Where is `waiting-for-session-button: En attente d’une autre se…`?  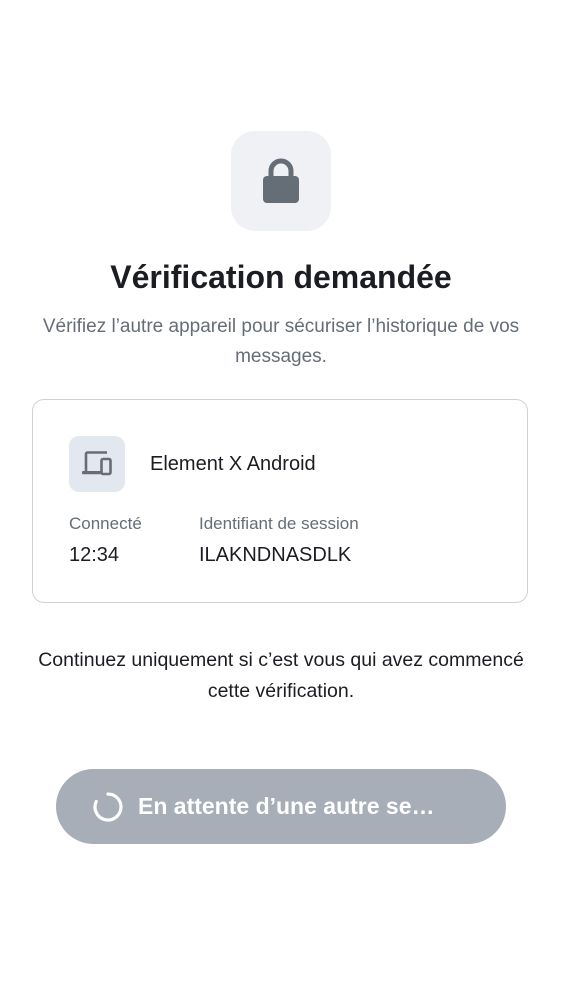 waiting-for-session-button: En attente d’une autre se… is located at coordinates (281, 806).